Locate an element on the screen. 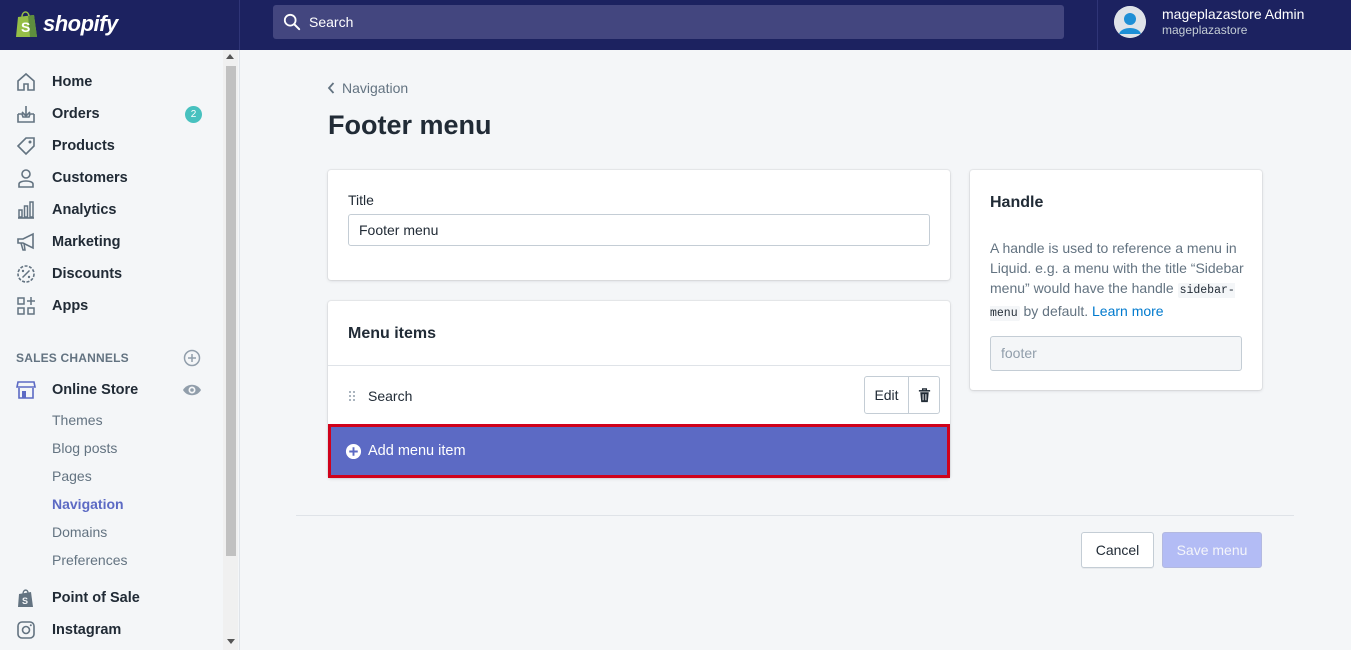  sidebar-scrollbar is located at coordinates (230, 350).